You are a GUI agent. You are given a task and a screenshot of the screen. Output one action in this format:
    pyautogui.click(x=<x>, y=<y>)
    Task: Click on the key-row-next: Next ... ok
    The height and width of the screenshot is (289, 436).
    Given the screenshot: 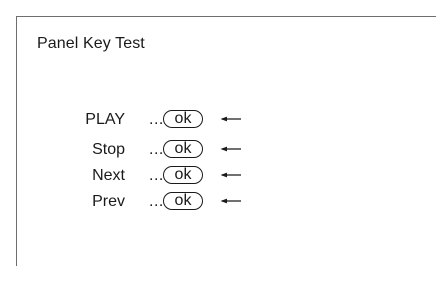 What is the action you would take?
    pyautogui.click(x=167, y=176)
    